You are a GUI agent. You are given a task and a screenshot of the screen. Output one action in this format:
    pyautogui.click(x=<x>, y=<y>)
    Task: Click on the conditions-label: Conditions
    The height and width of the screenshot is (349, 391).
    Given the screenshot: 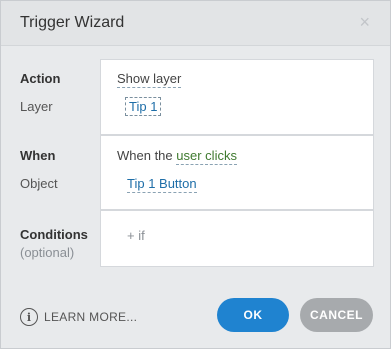 What is the action you would take?
    pyautogui.click(x=54, y=234)
    